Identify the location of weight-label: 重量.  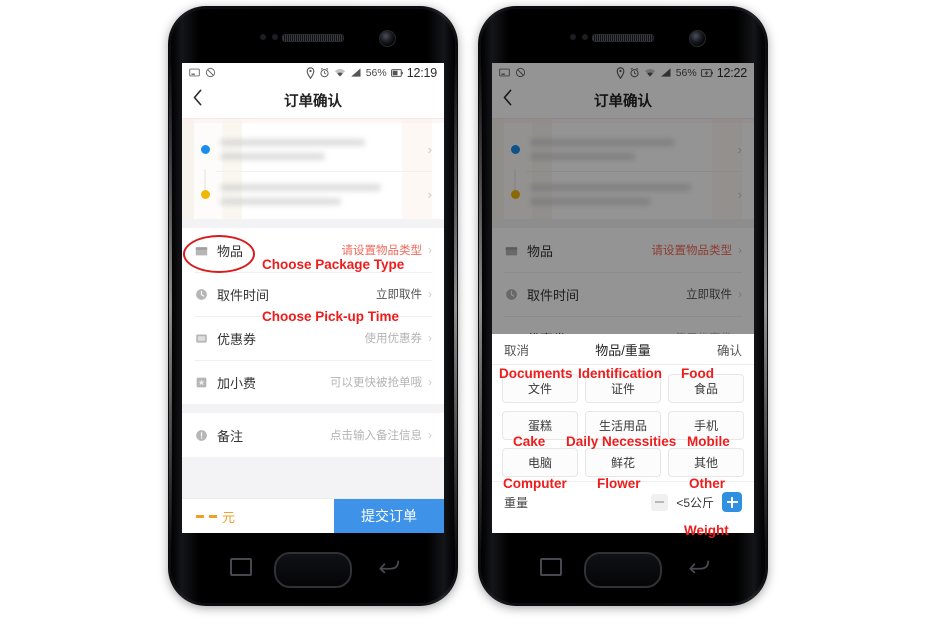
(516, 502).